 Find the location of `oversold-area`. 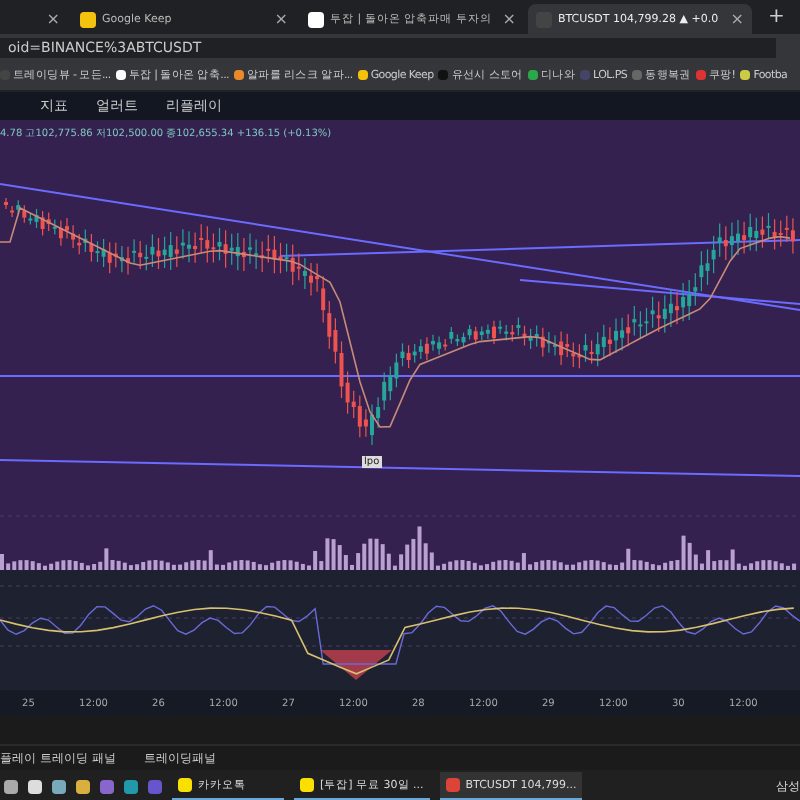

oversold-area is located at coordinates (356, 665).